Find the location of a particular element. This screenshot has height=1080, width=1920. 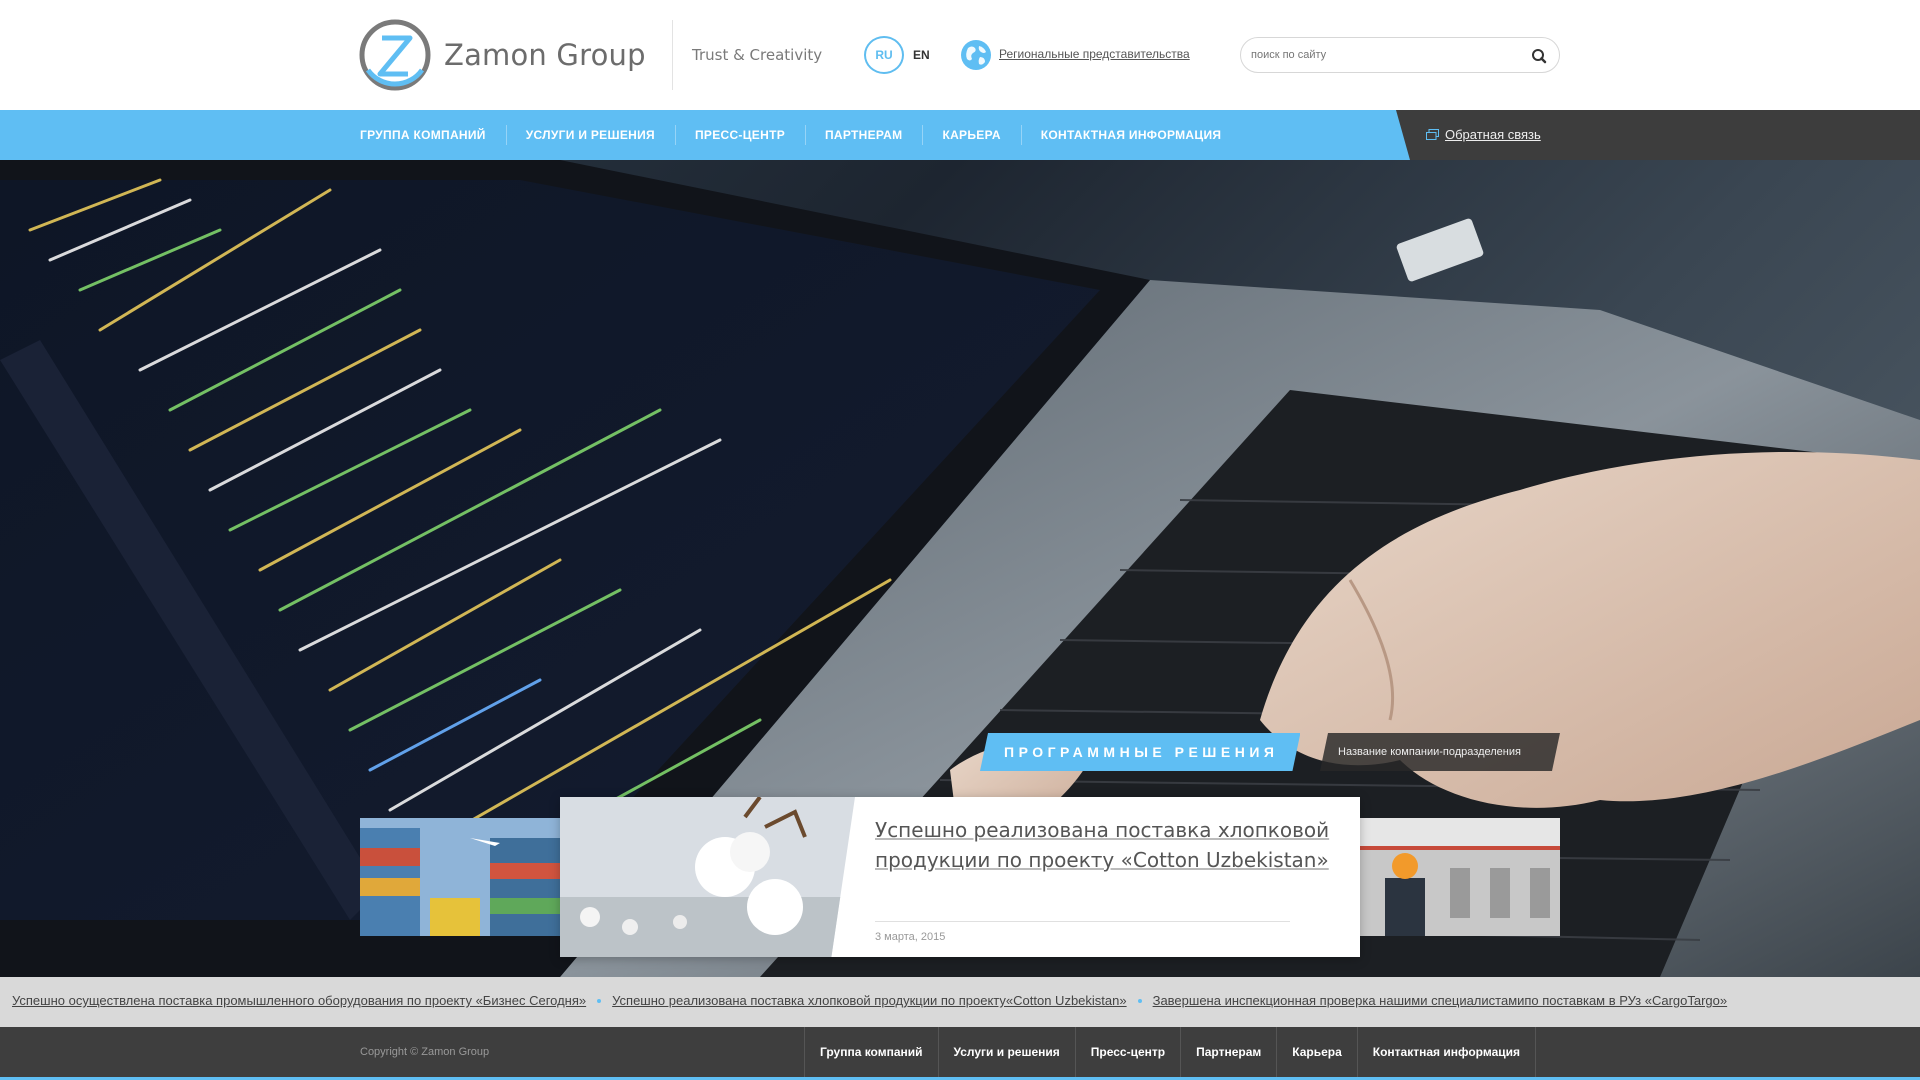

nav-item-services: УСЛУГИ И РЕШЕНИЯ is located at coordinates (590, 135).